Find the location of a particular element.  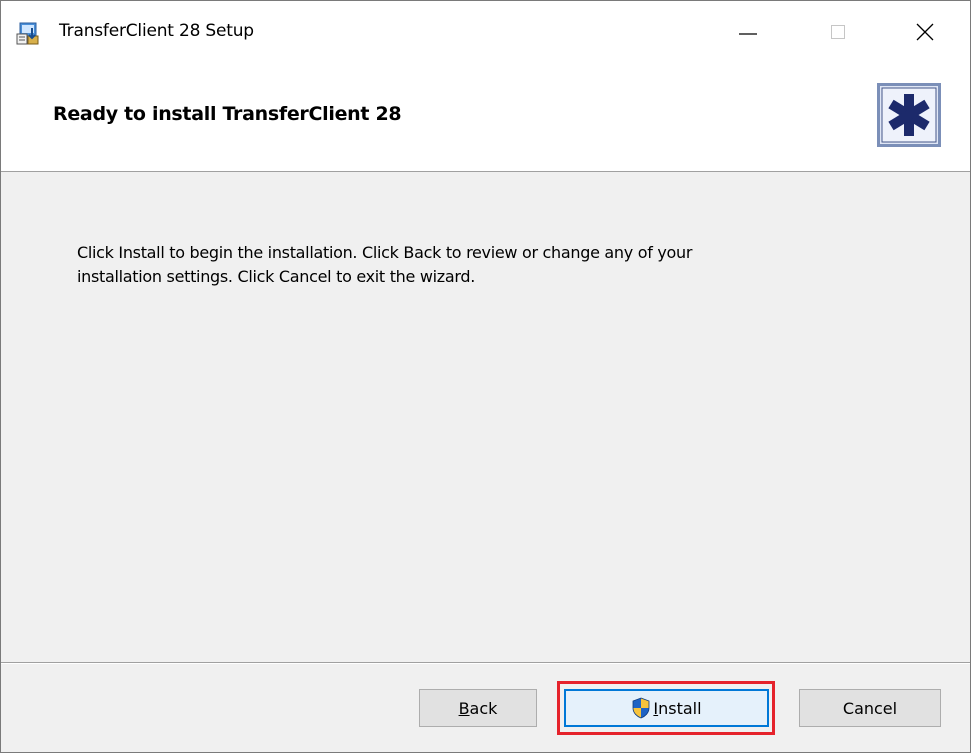

cancel-label: Cancel is located at coordinates (870, 708).